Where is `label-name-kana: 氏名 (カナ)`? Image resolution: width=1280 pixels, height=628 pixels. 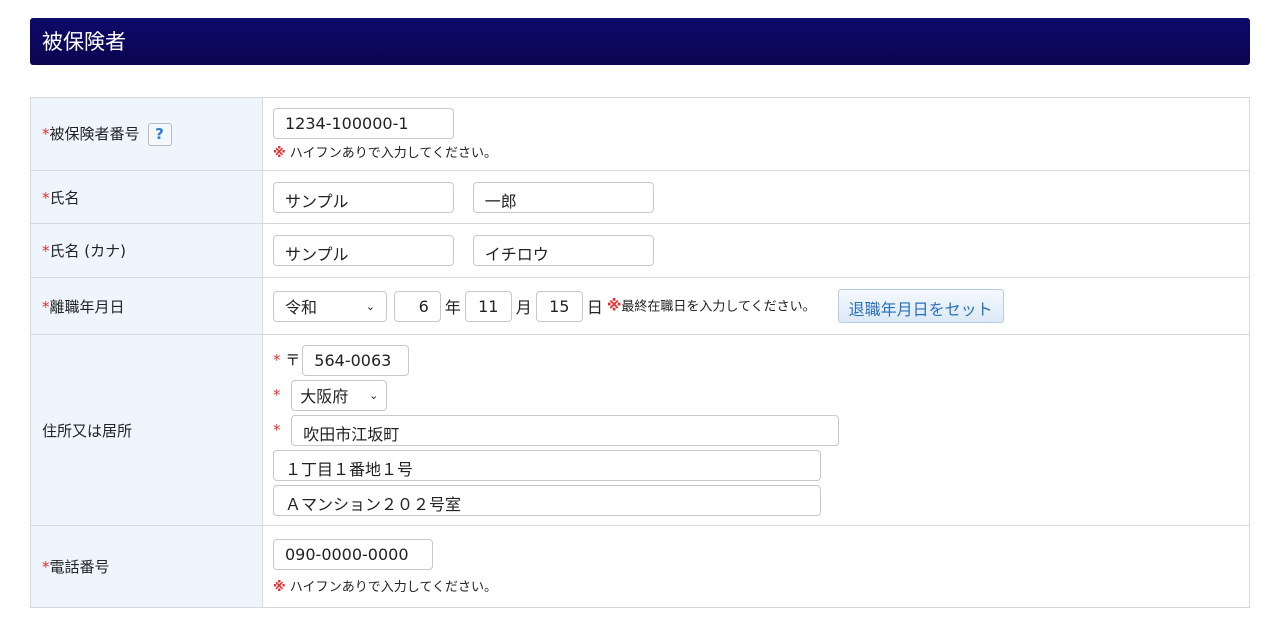
label-name-kana: 氏名 (カナ) is located at coordinates (87, 251).